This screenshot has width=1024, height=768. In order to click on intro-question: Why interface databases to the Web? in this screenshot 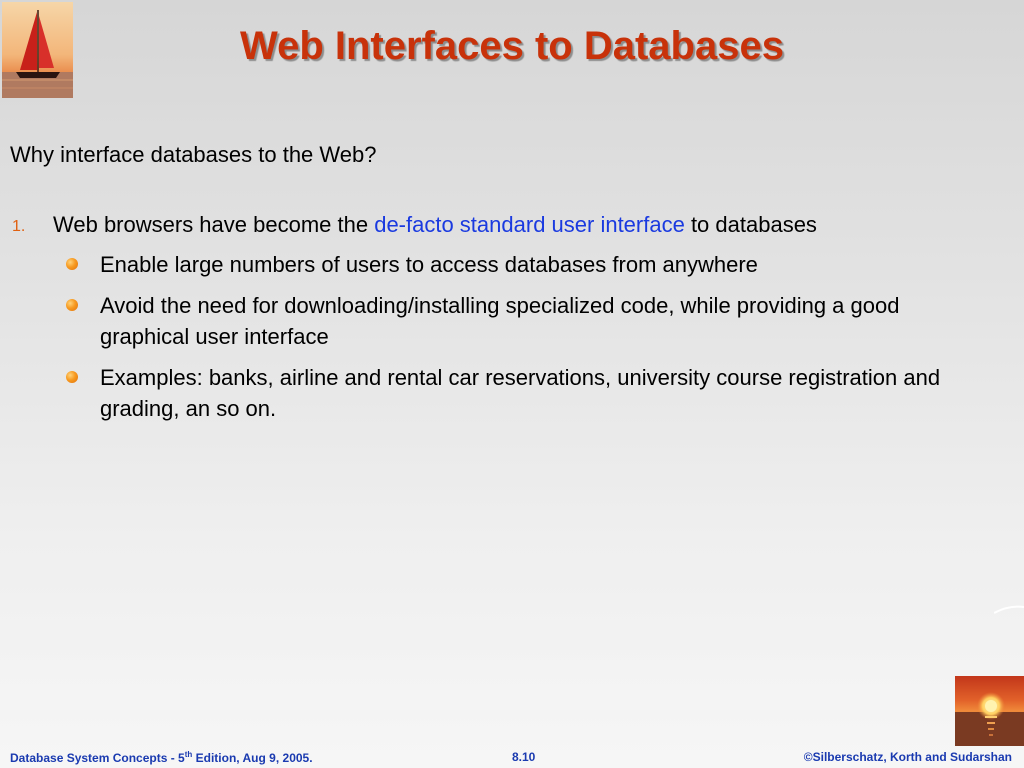, I will do `click(193, 154)`.